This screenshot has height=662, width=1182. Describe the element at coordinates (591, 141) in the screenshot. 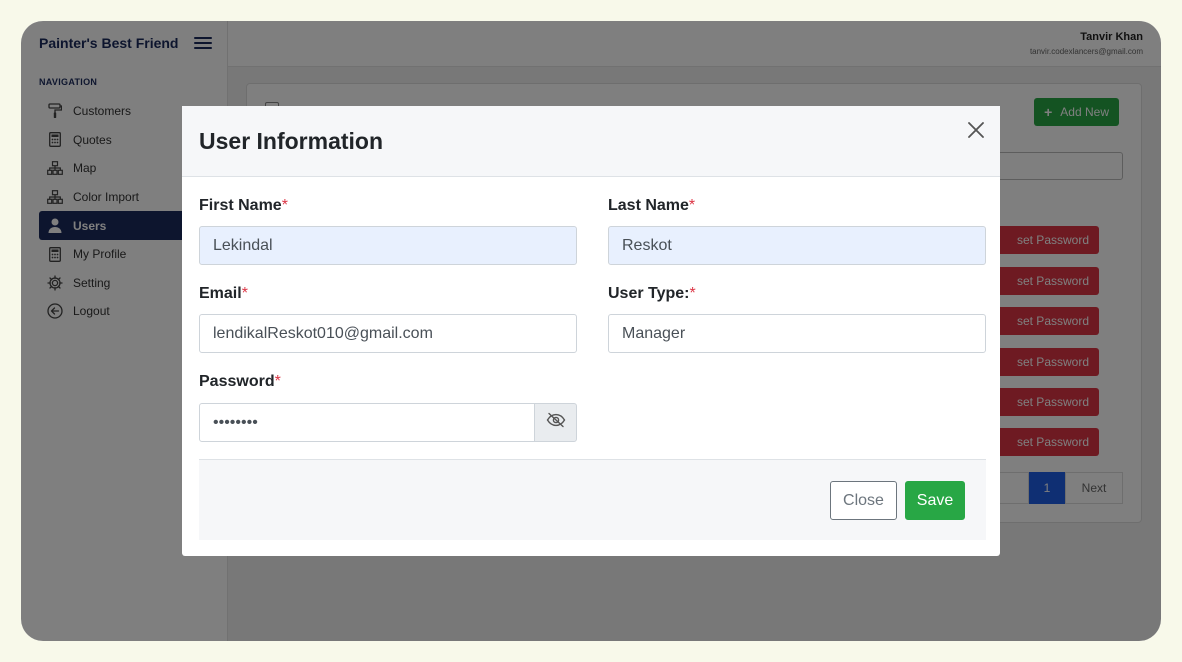

I see `modal-header: User Information` at that location.